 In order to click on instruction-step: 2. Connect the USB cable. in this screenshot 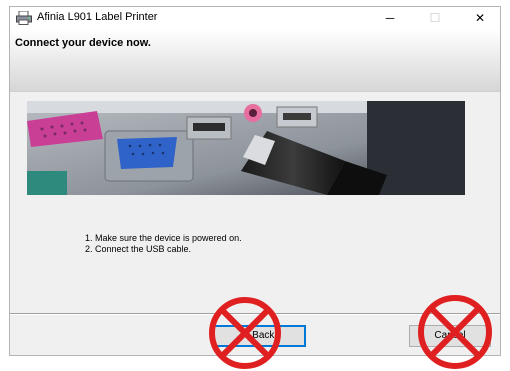, I will do `click(138, 249)`.